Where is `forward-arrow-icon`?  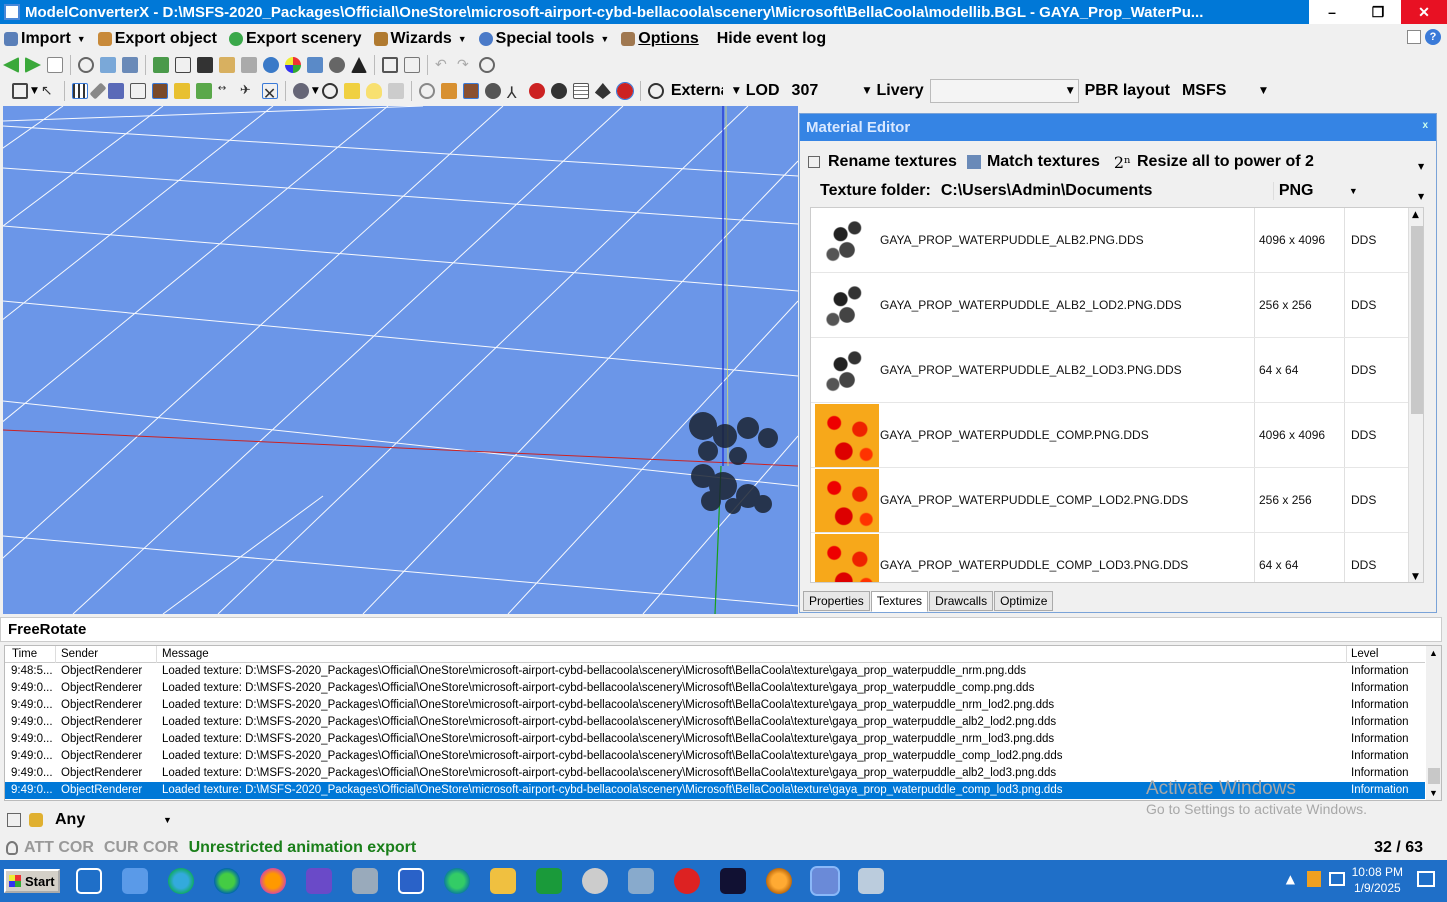
forward-arrow-icon is located at coordinates (33, 65).